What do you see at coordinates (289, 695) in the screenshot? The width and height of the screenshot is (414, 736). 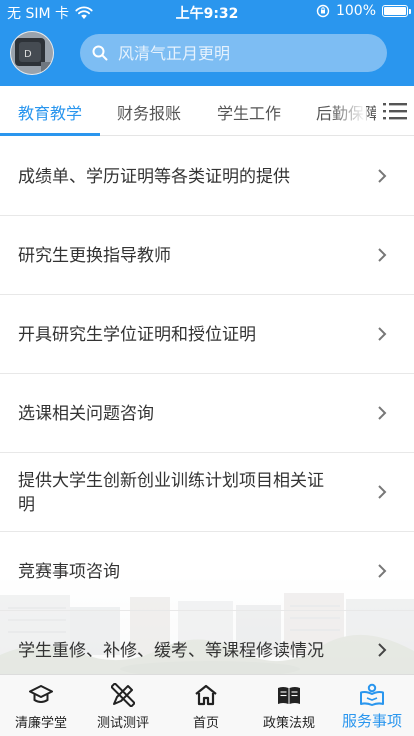 I see `book-icon` at bounding box center [289, 695].